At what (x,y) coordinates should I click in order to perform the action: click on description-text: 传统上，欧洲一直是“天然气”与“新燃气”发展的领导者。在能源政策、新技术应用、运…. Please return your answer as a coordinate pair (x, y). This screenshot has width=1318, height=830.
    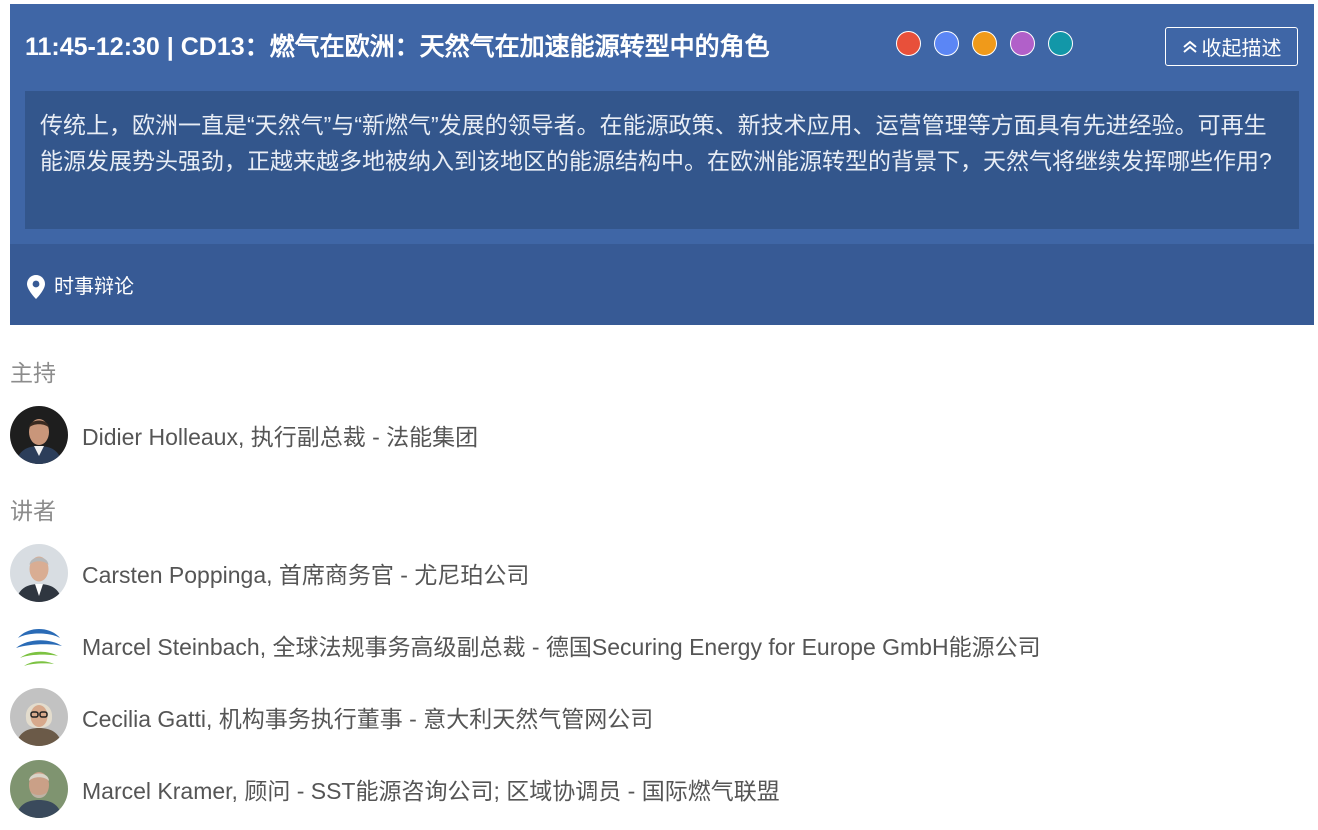
    Looking at the image, I should click on (656, 143).